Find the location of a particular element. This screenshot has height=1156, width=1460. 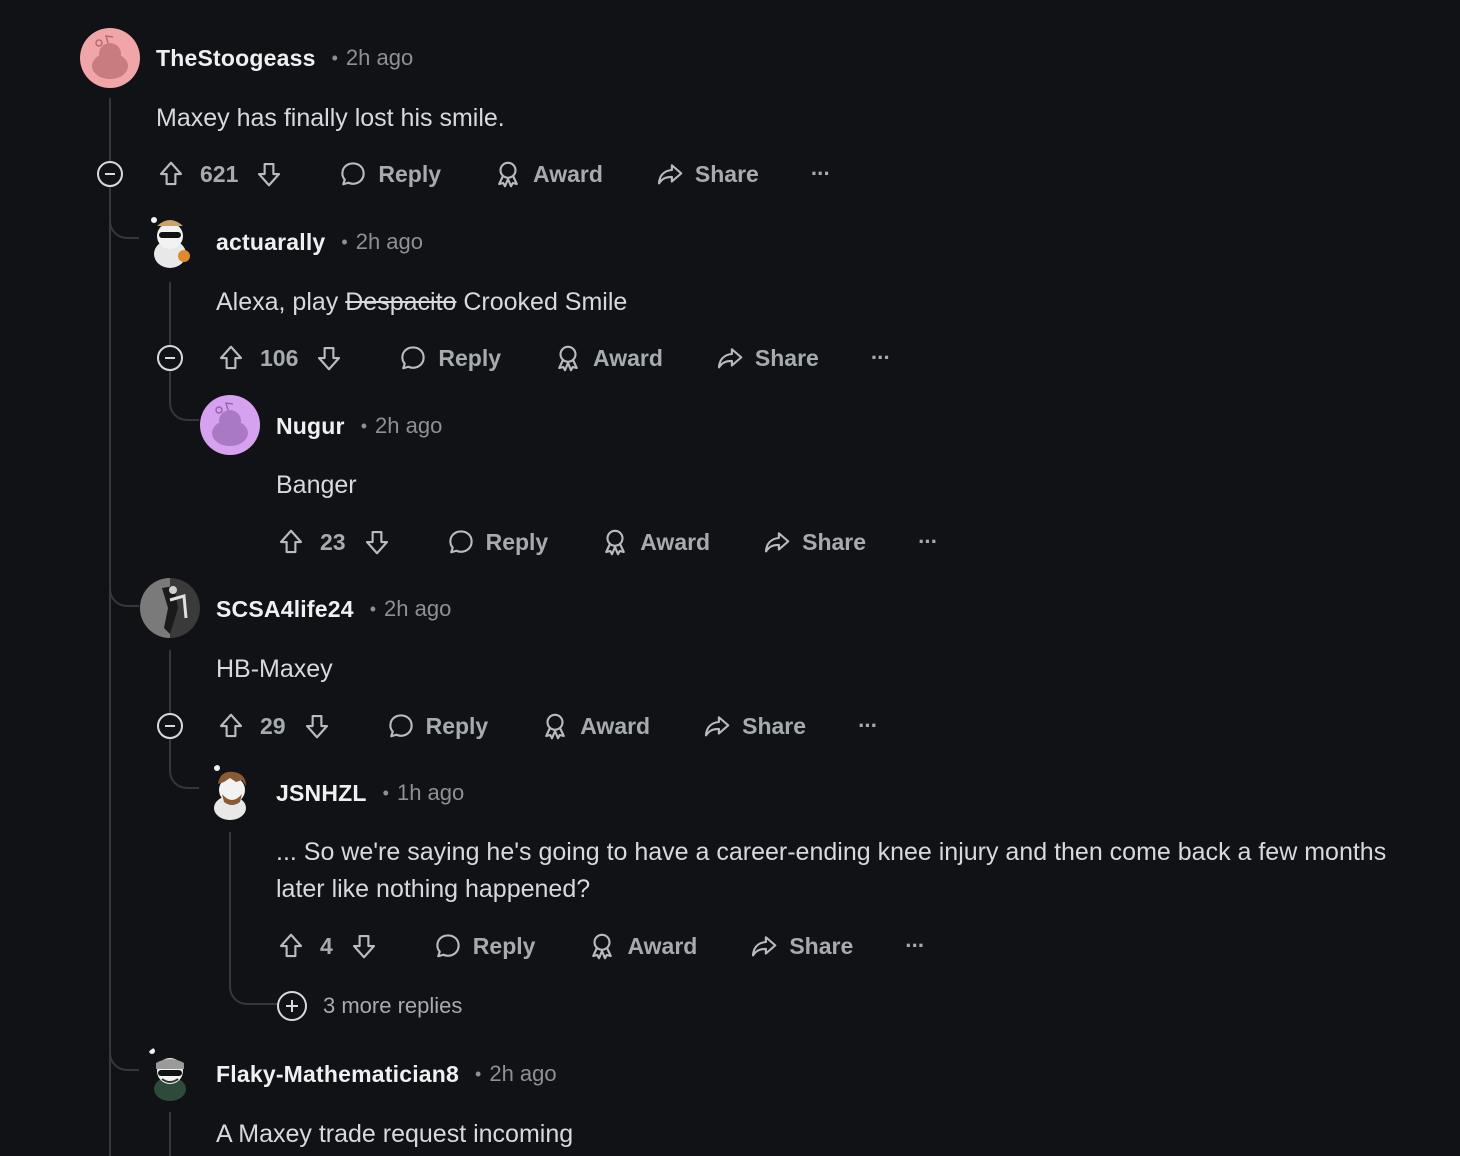

username: Flaky-Mathematician8 is located at coordinates (337, 1074).